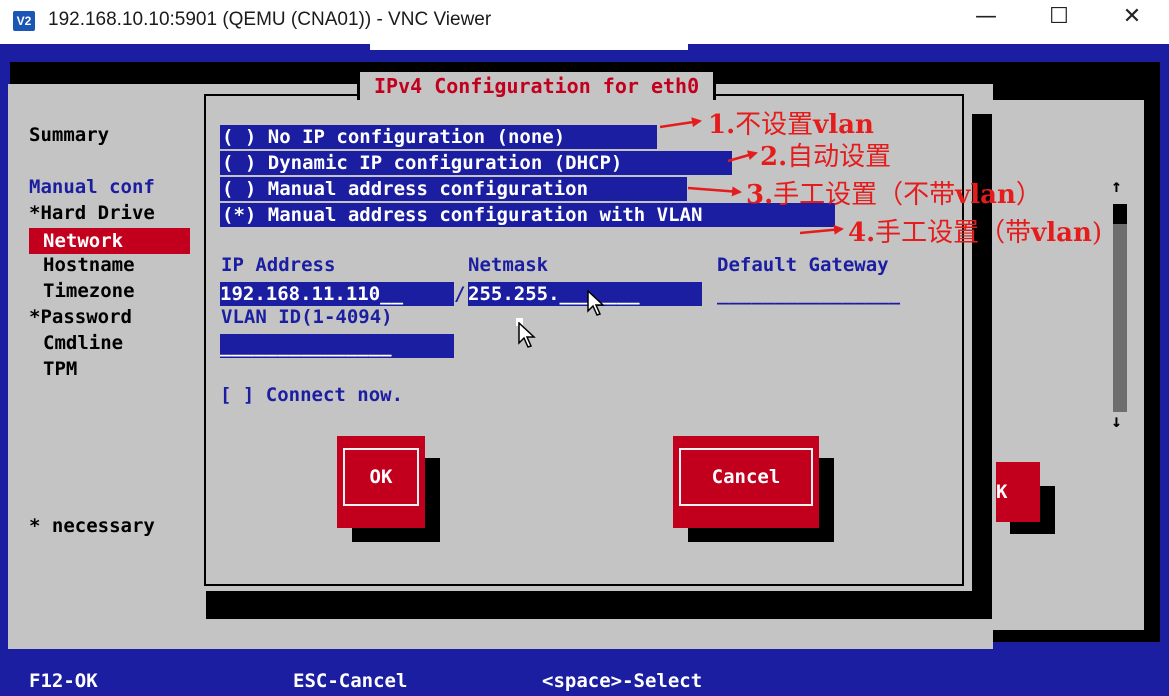 The width and height of the screenshot is (1169, 696). Describe the element at coordinates (92, 213) in the screenshot. I see `menu-item-hard-drive: *Hard Drive` at that location.